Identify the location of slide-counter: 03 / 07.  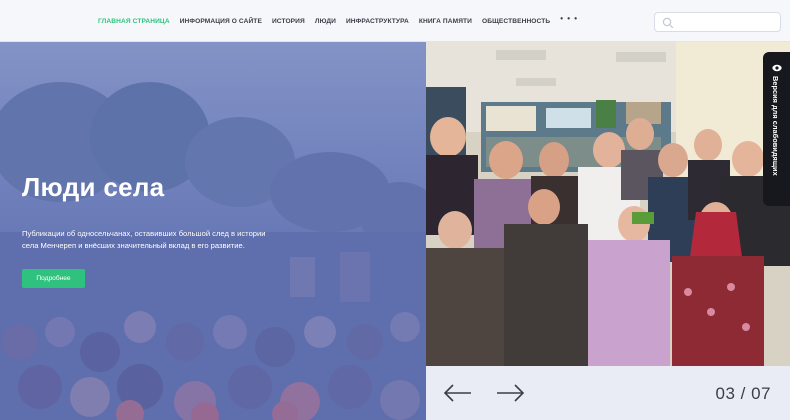
(743, 393).